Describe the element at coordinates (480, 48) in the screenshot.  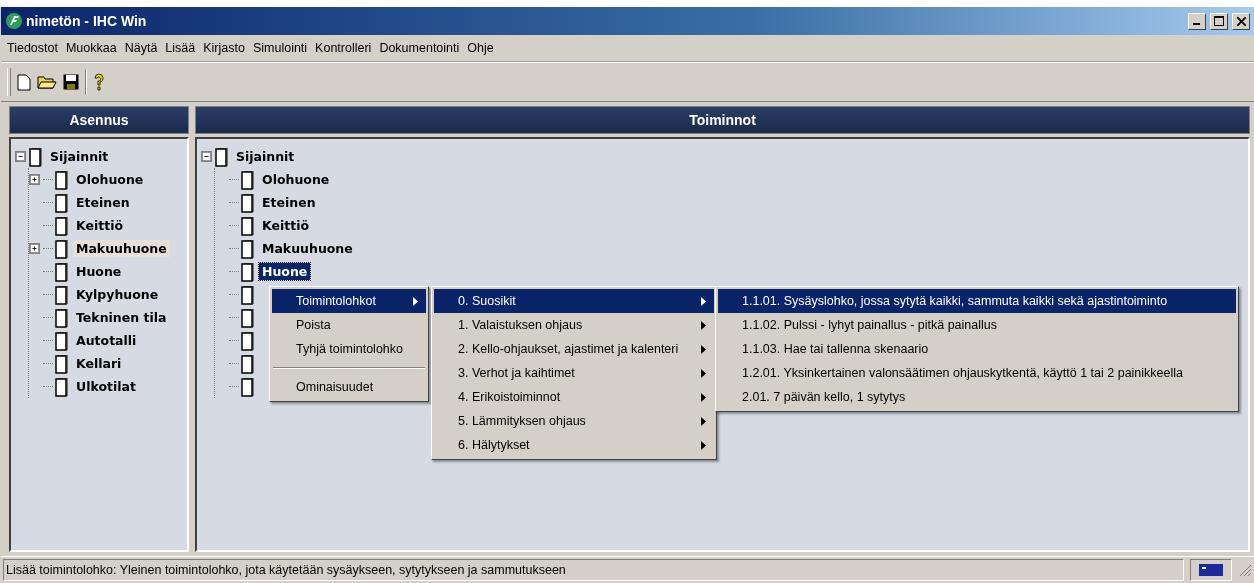
I see `menu-item: Ohje` at that location.